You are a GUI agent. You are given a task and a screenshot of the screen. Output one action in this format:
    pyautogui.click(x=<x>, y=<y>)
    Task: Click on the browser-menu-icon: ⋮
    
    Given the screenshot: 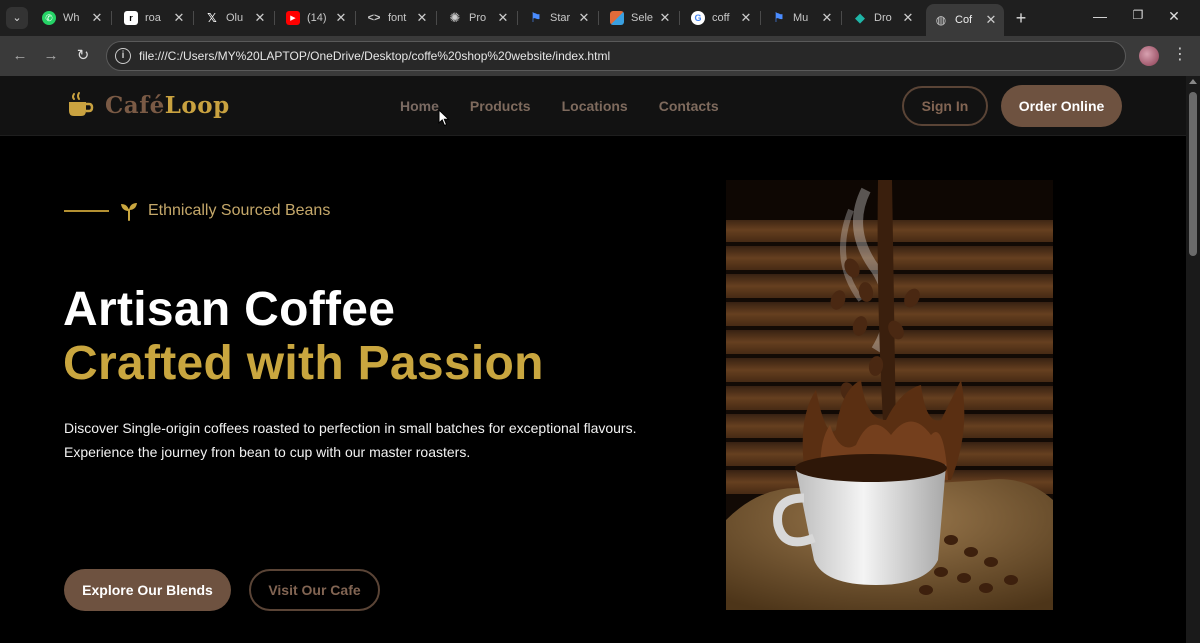 What is the action you would take?
    pyautogui.click(x=1180, y=54)
    